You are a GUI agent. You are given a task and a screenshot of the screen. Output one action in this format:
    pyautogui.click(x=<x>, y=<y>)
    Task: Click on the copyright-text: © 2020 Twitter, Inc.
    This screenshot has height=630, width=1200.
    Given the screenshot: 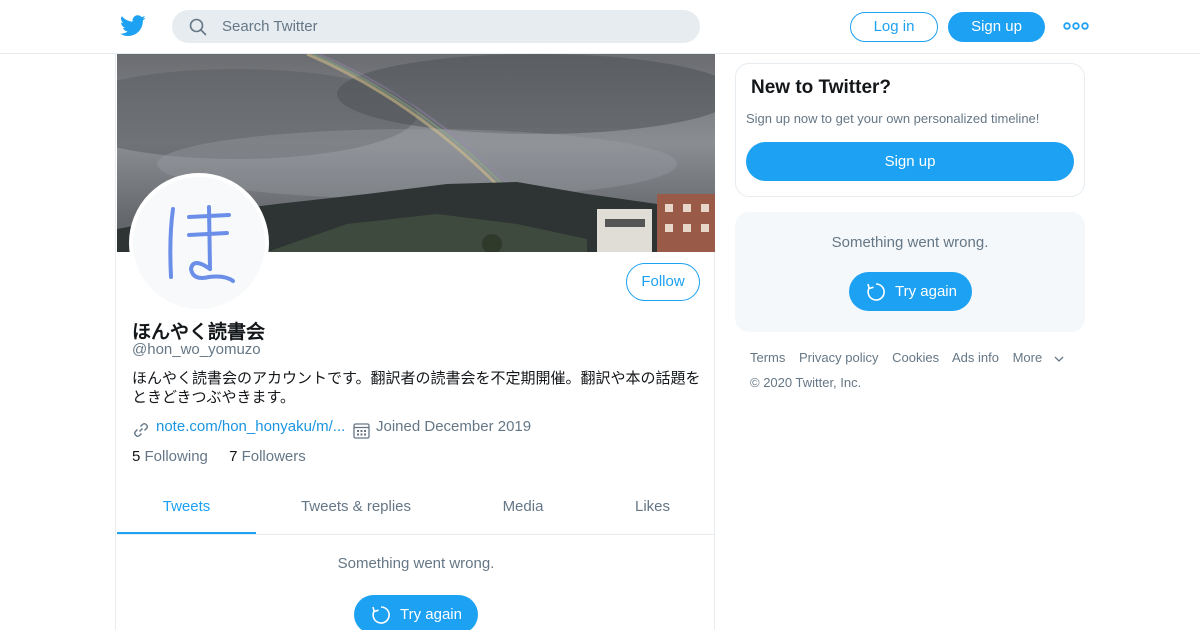 What is the action you would take?
    pyautogui.click(x=806, y=382)
    